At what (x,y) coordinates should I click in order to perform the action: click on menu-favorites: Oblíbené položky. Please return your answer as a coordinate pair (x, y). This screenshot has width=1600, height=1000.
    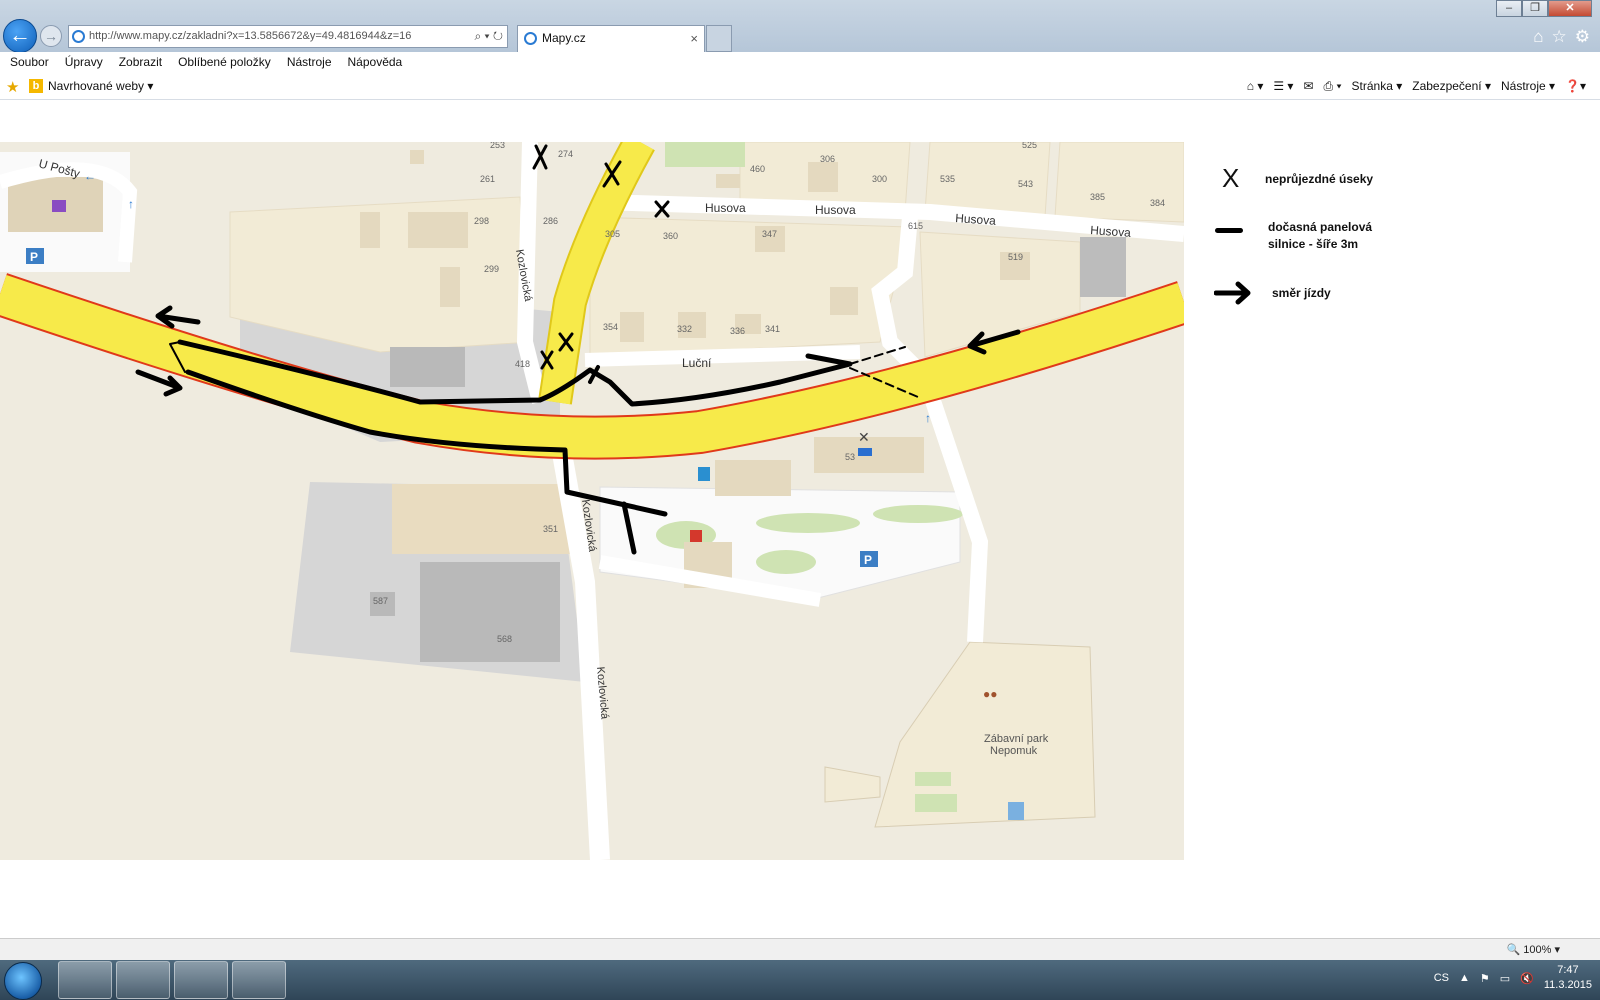
    Looking at the image, I should click on (224, 63).